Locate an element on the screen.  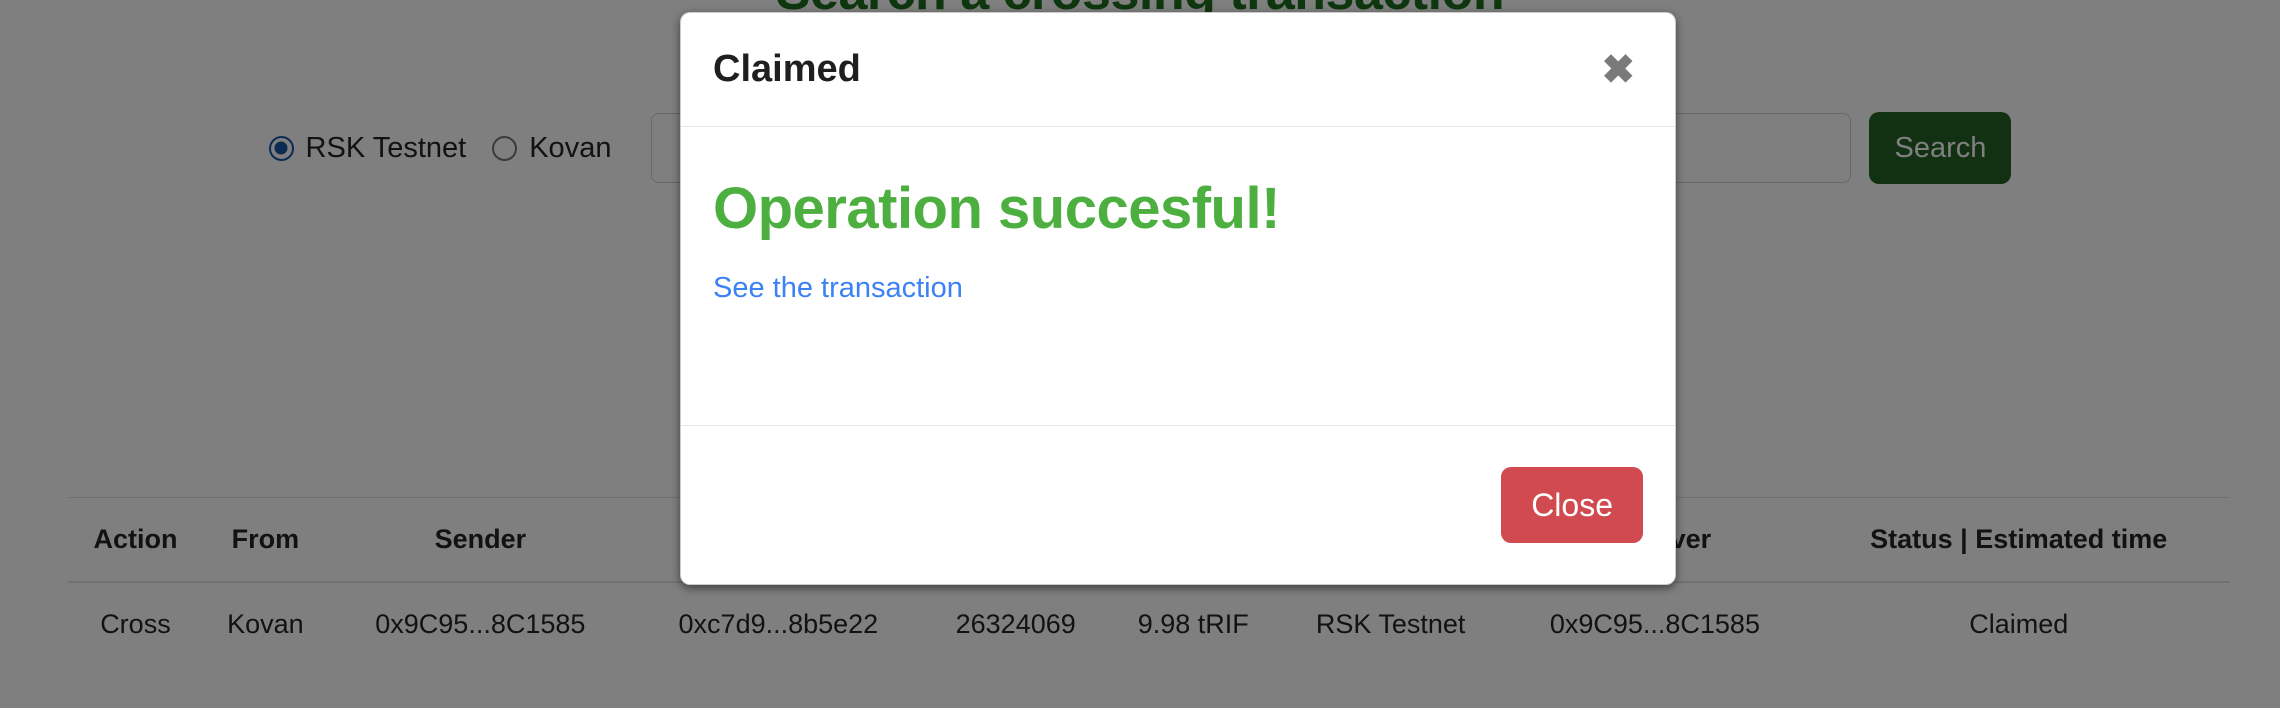
close-button: Close is located at coordinates (1572, 505).